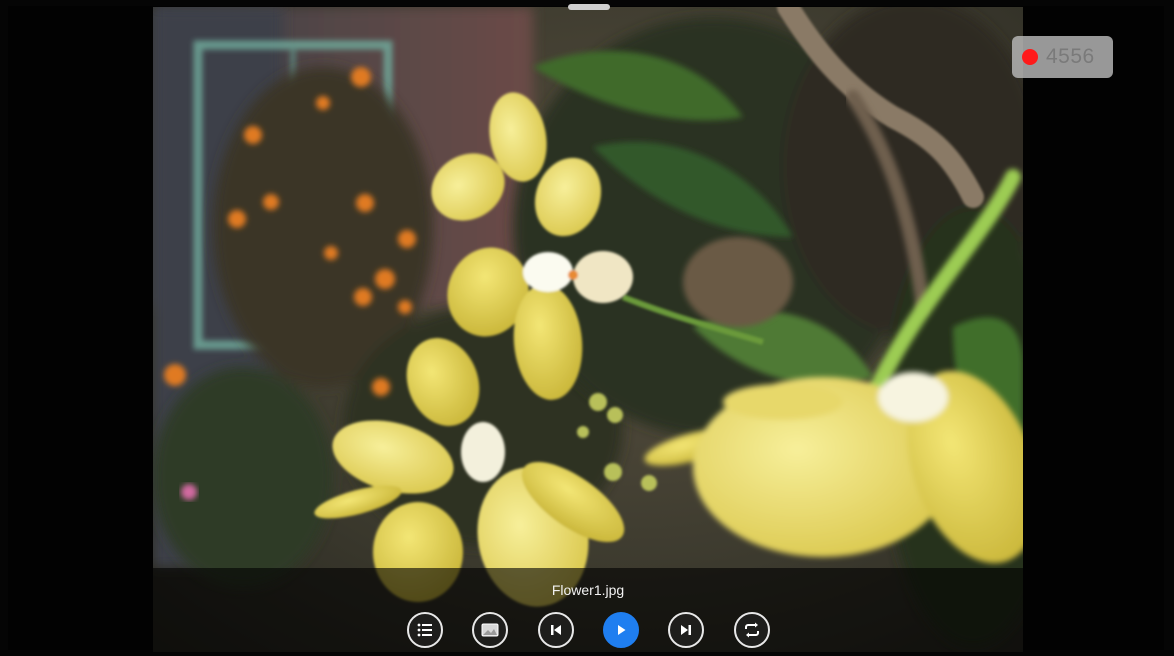 The width and height of the screenshot is (1174, 656). What do you see at coordinates (589, 7) in the screenshot?
I see `top-drag-handle` at bounding box center [589, 7].